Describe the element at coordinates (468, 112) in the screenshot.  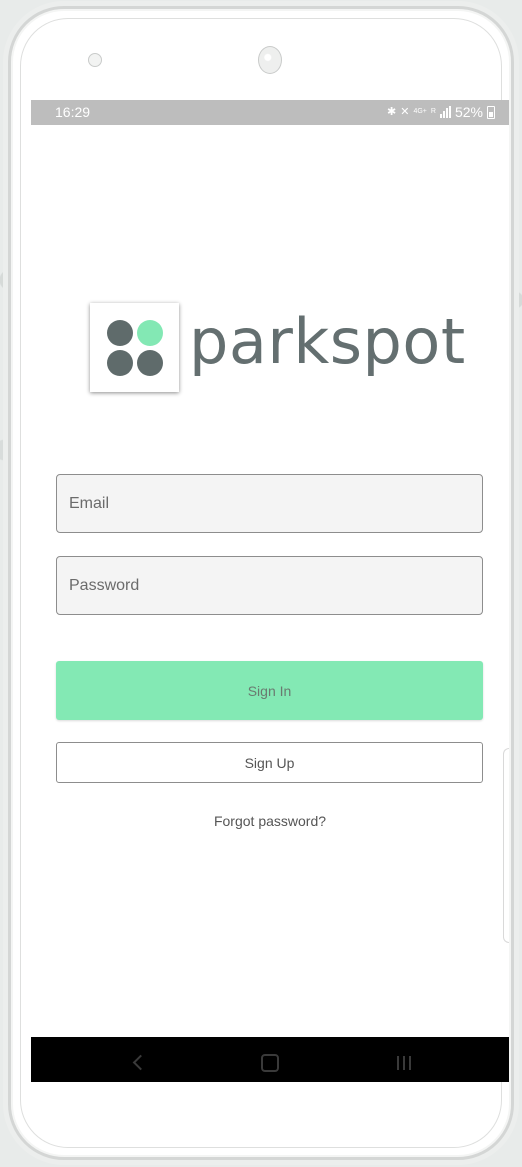
I see `battery-percent: 52%` at that location.